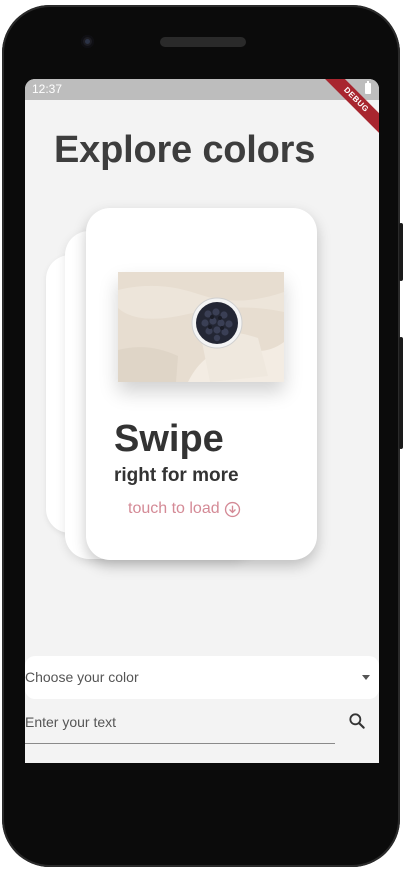 The width and height of the screenshot is (407, 872). Describe the element at coordinates (401, 393) in the screenshot. I see `volume-button` at that location.